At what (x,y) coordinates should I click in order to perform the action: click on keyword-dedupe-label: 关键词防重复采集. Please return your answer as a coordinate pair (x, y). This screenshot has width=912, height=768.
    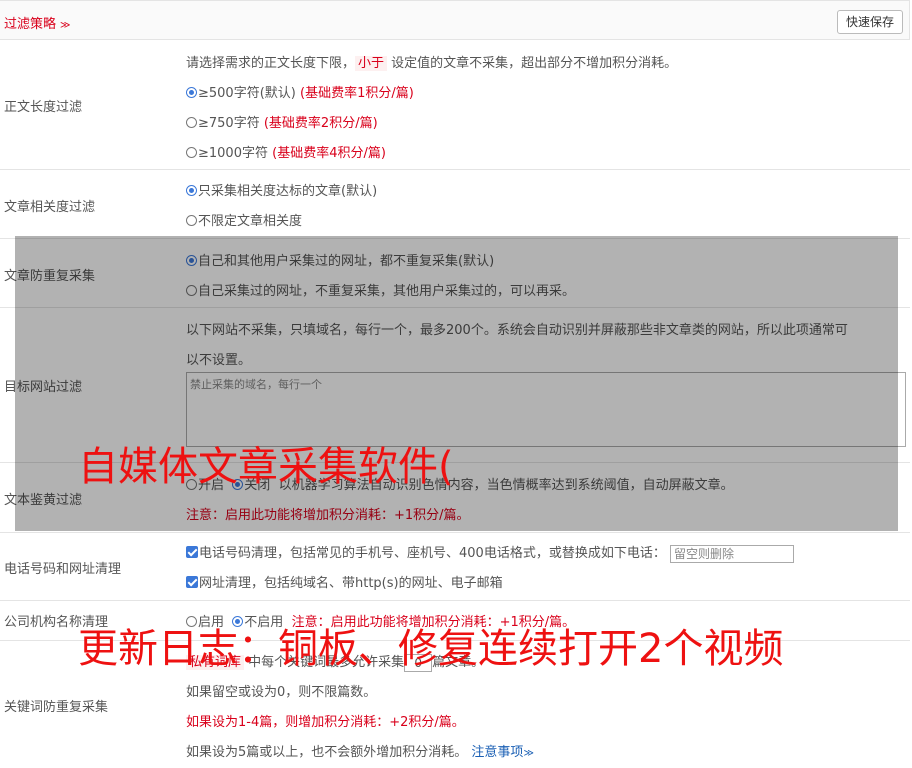
    Looking at the image, I should click on (56, 707).